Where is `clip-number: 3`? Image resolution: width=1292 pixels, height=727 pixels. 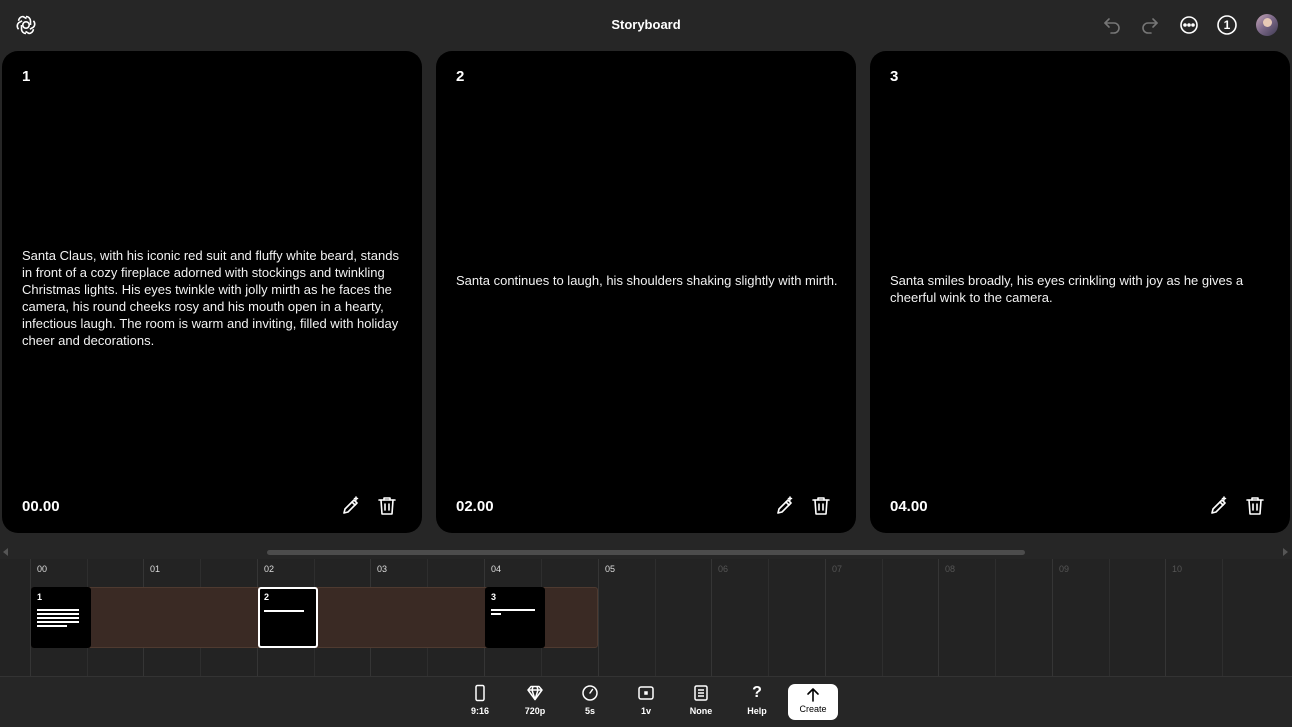
clip-number: 3 is located at coordinates (494, 597).